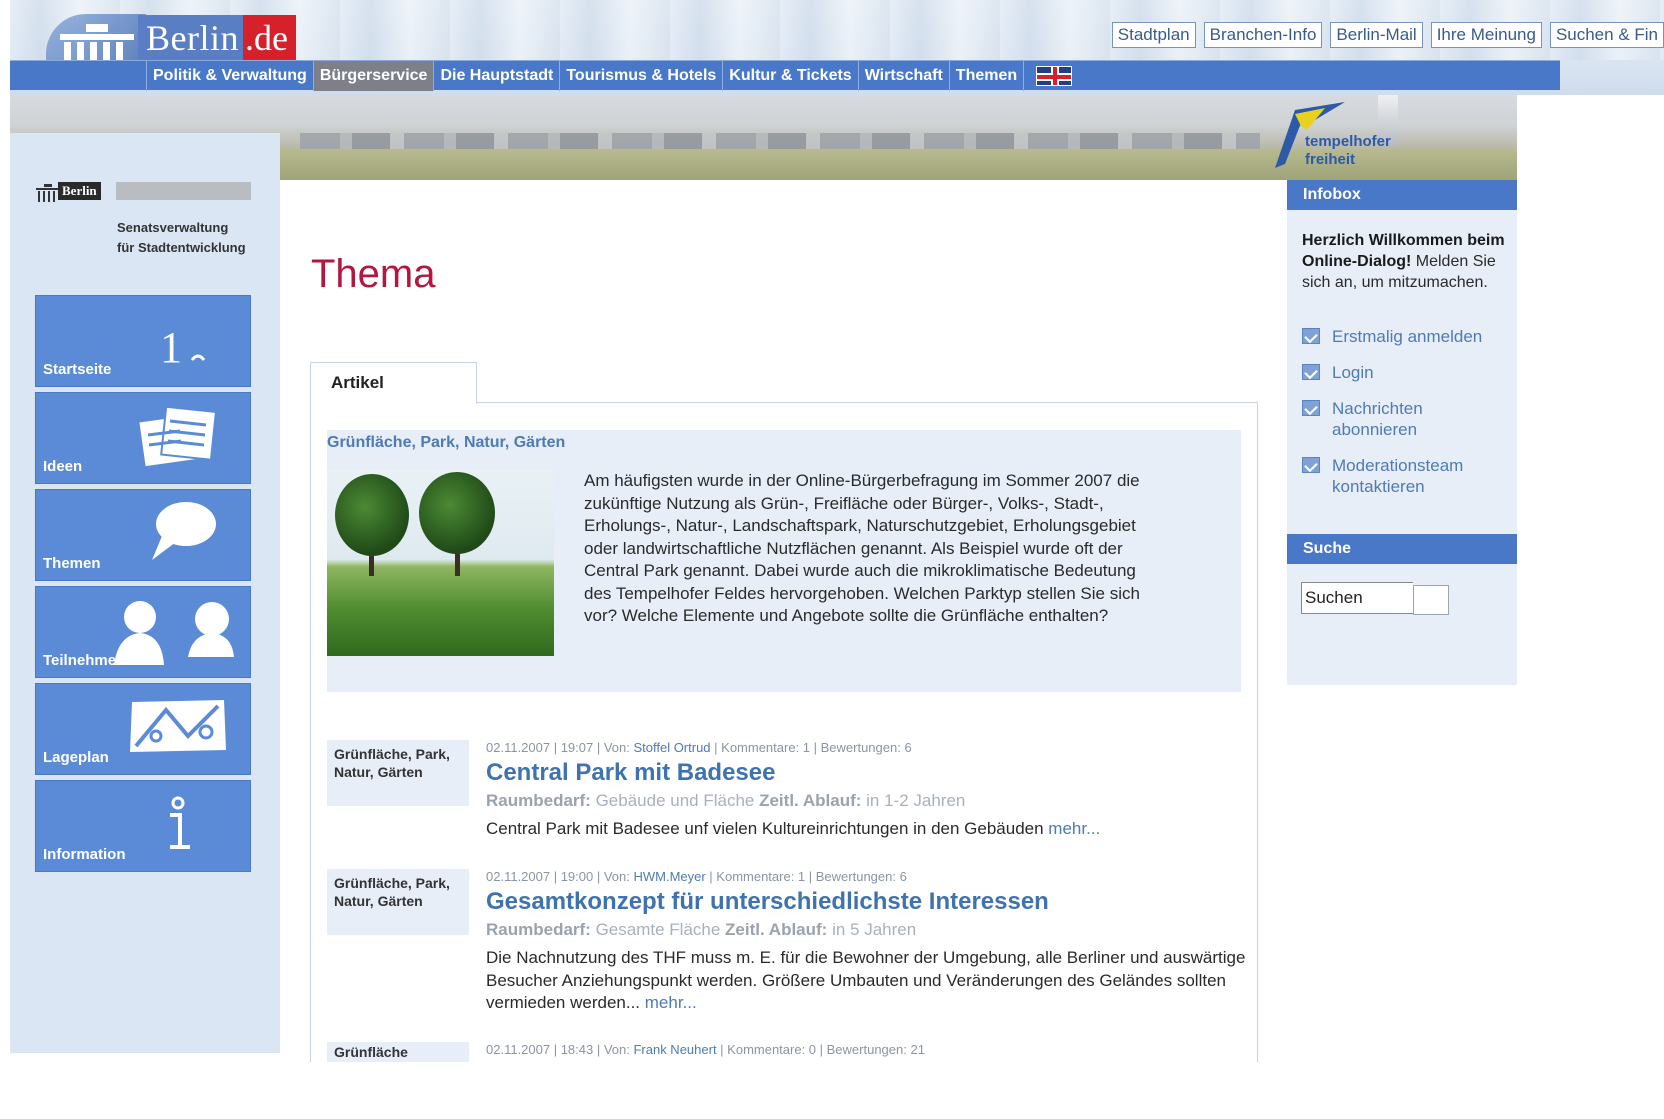 The image size is (1664, 1119). Describe the element at coordinates (393, 383) in the screenshot. I see `tab-artikel: Artikel` at that location.